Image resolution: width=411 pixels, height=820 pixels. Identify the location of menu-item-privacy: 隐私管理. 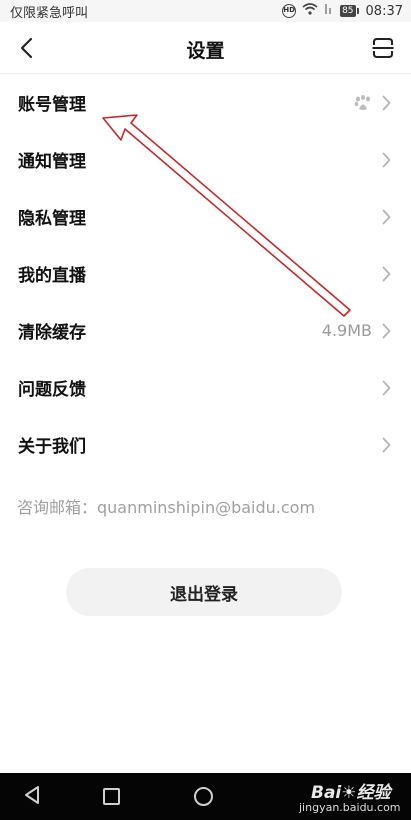
(205, 216).